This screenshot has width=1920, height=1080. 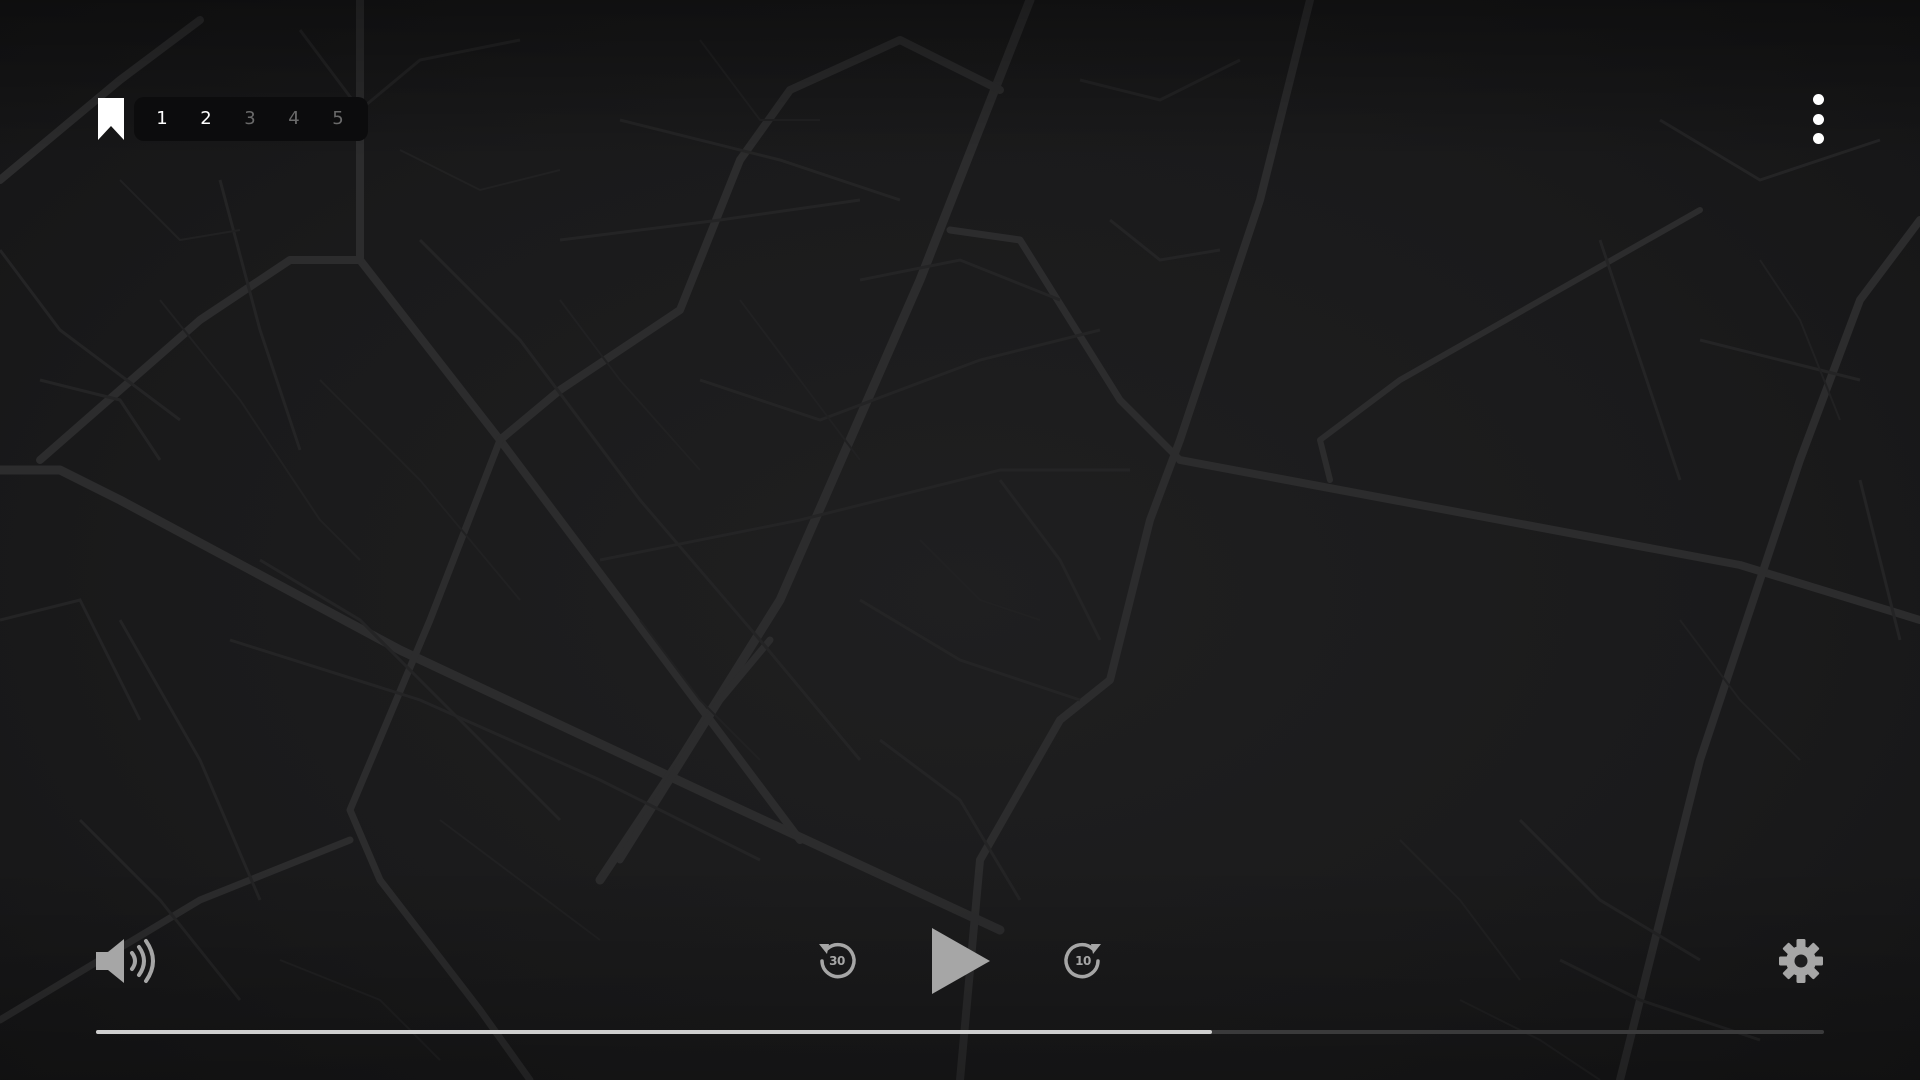 What do you see at coordinates (206, 119) in the screenshot?
I see `chapter-item-2: 2` at bounding box center [206, 119].